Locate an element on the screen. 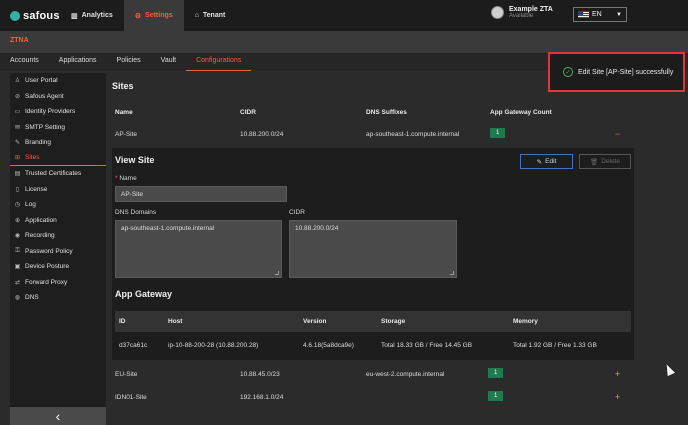  sidebar-item-label: Safous Agent is located at coordinates (44, 96).